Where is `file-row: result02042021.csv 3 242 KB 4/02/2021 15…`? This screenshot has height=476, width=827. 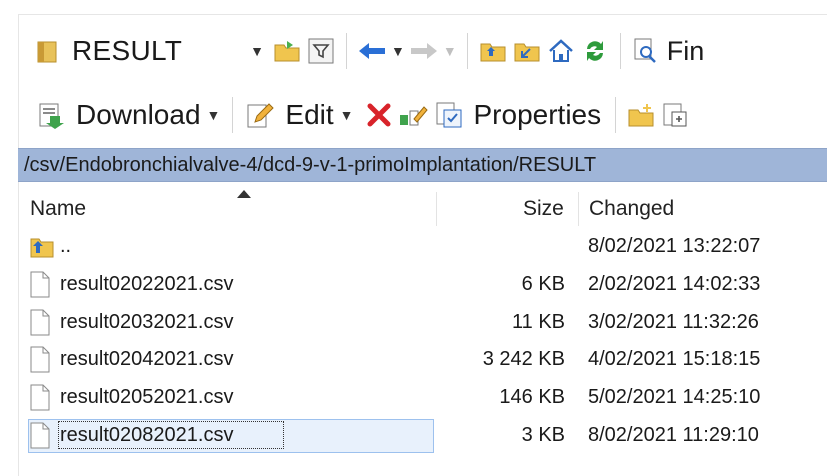
file-row: result02042021.csv 3 242 KB 4/02/2021 15… is located at coordinates (422, 359).